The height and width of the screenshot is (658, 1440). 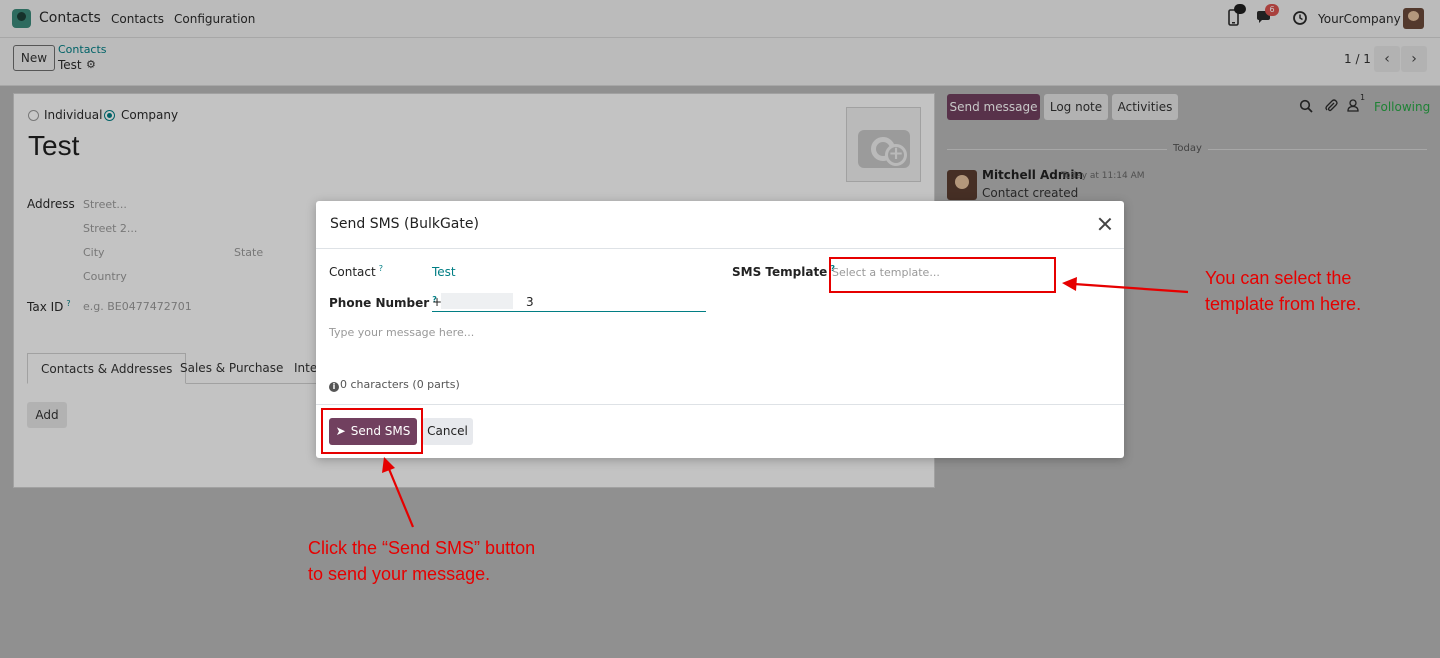 What do you see at coordinates (783, 271) in the screenshot?
I see `sms-template-label: SMS Template?` at bounding box center [783, 271].